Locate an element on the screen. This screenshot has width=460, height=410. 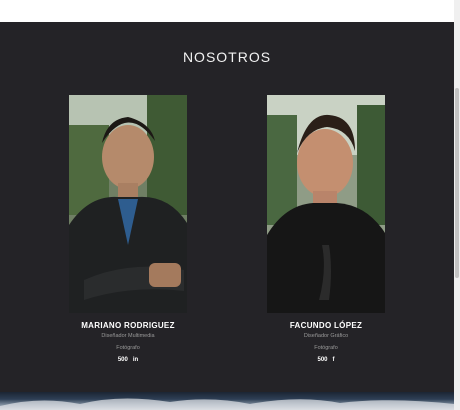
member-role: Diseñador Gráfico is located at coordinates (326, 336).